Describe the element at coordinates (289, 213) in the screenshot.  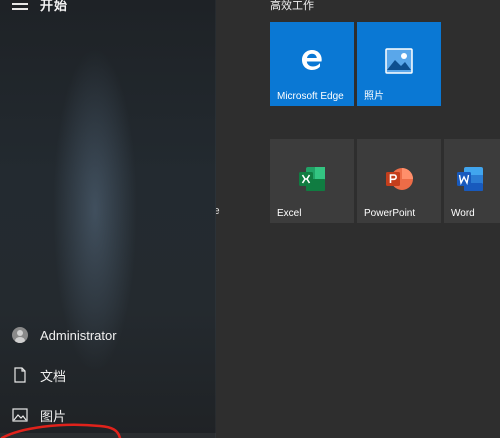
I see `tile-label: Excel` at that location.